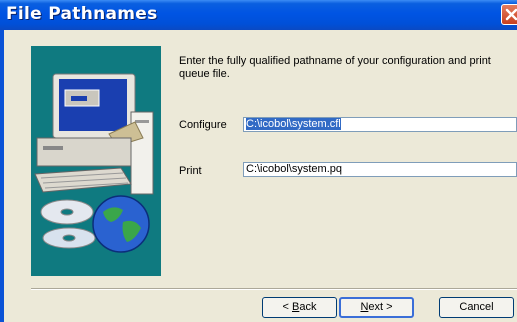  I want to click on cancel-button: Cancel, so click(476, 307).